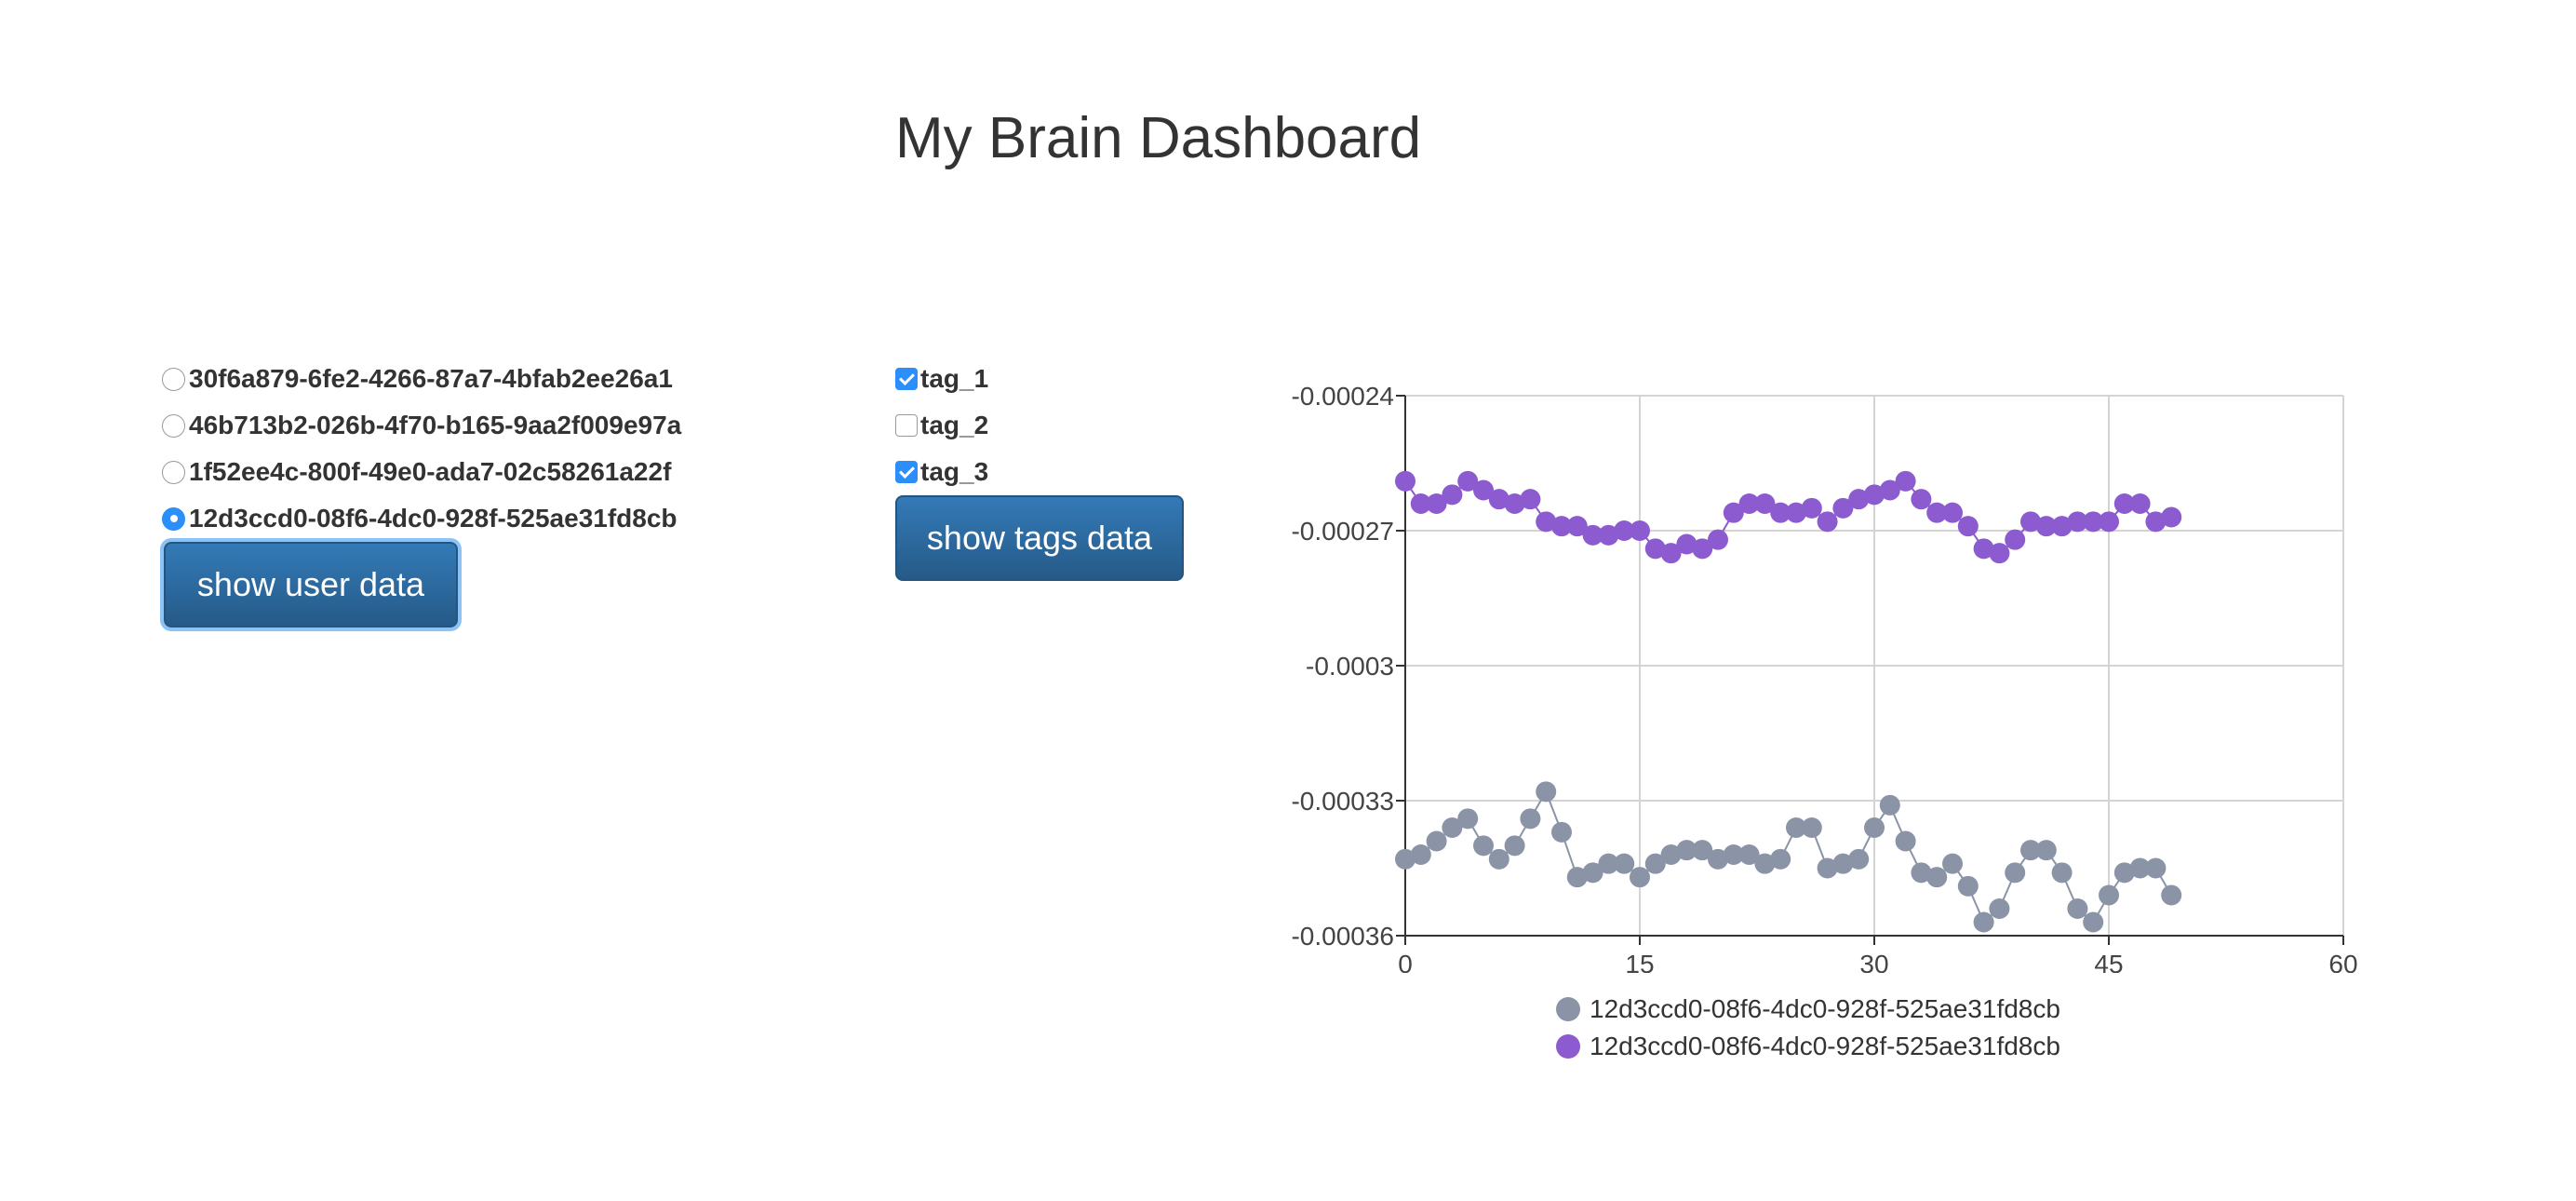  I want to click on user-option: 46b713b2-026b-4f70-b165-9aa2f009e97a, so click(421, 425).